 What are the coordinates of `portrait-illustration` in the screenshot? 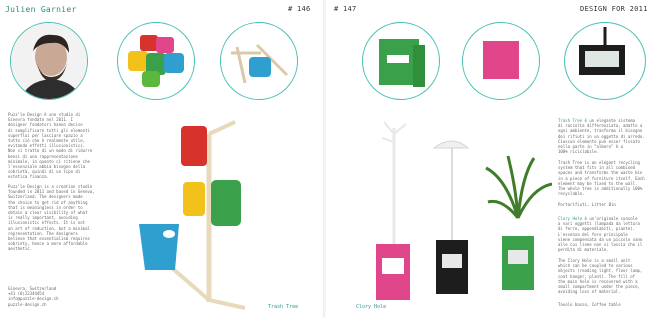 It's located at (49, 61).